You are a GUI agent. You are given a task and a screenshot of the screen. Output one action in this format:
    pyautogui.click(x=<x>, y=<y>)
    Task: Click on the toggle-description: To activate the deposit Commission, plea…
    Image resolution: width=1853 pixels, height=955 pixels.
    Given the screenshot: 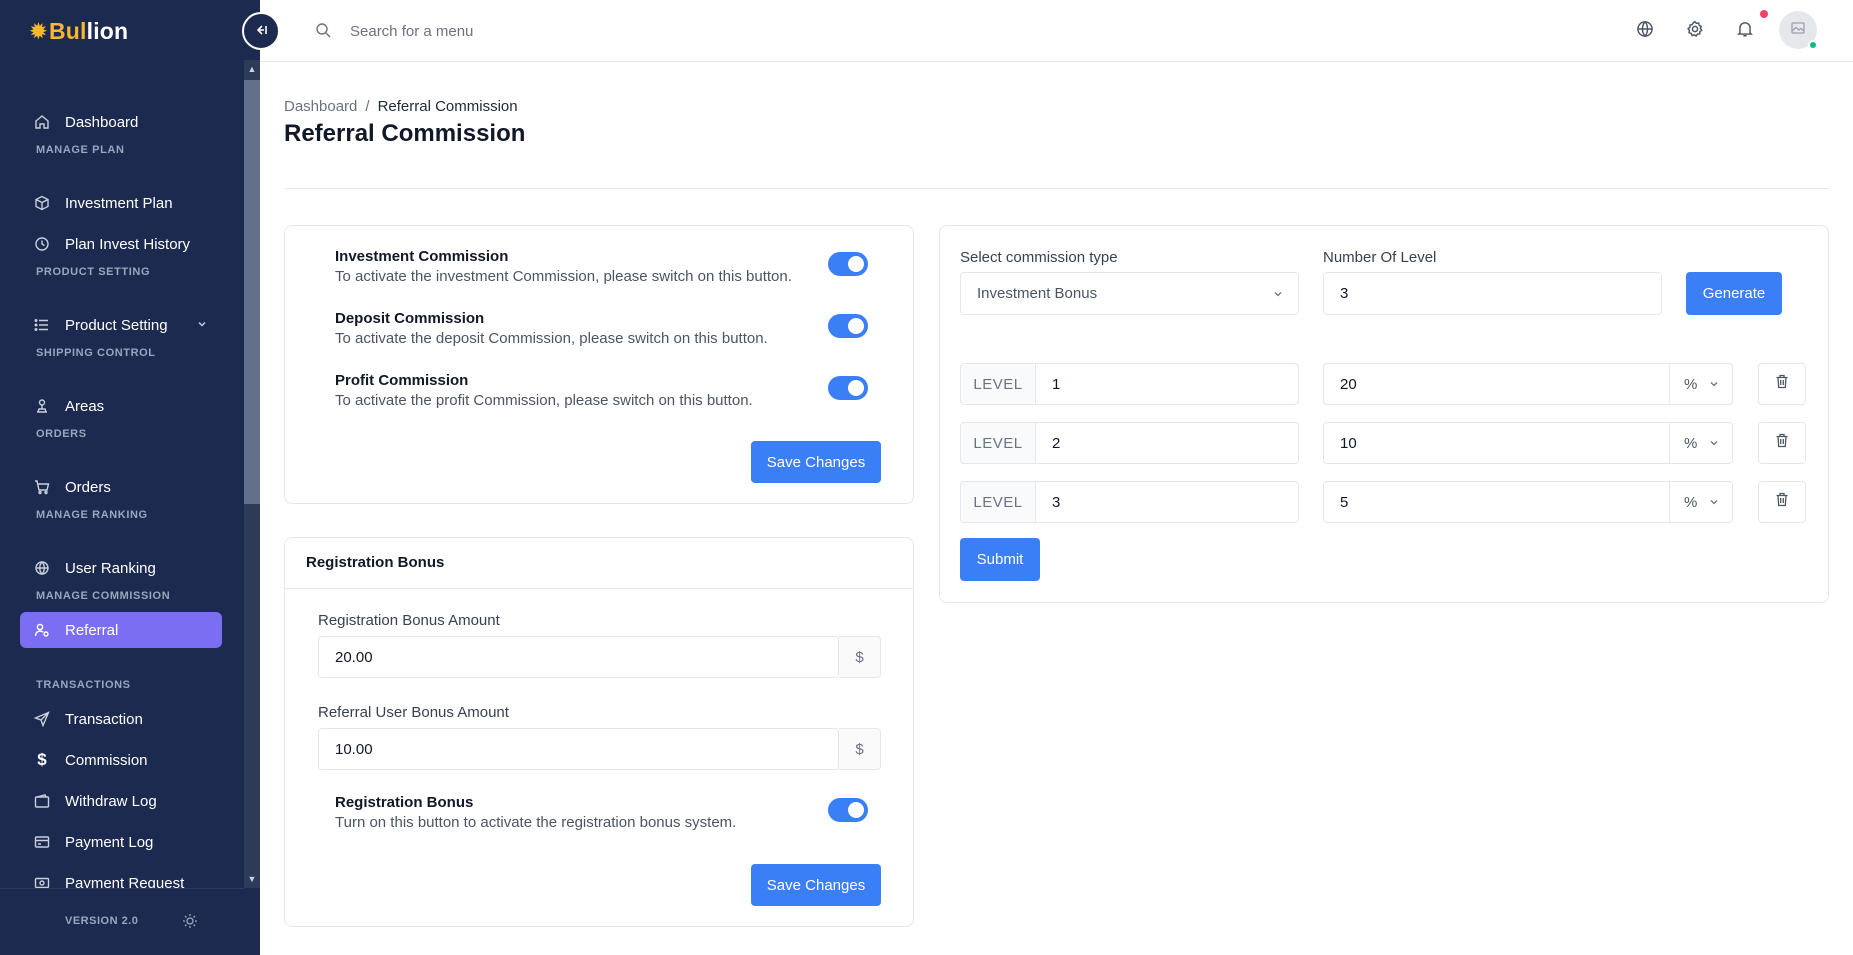 What is the action you would take?
    pyautogui.click(x=551, y=338)
    